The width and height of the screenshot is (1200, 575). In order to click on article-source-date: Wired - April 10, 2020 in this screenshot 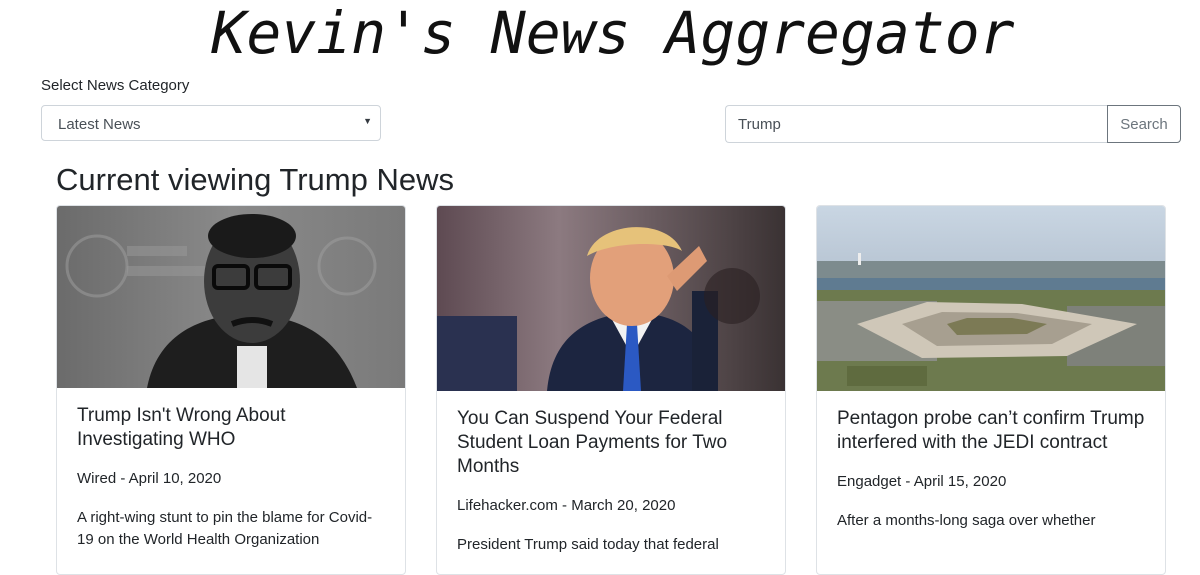, I will do `click(149, 478)`.